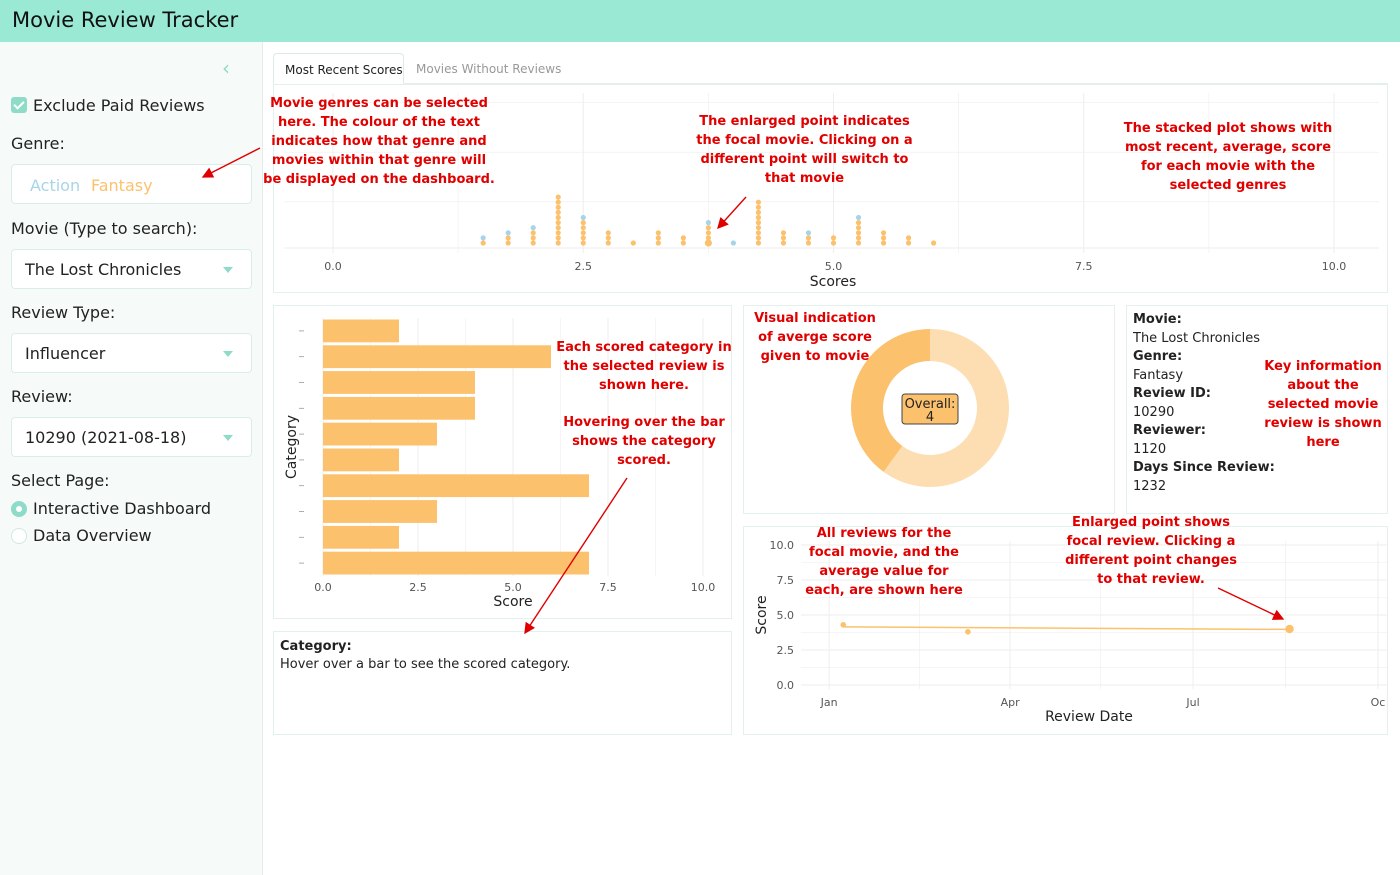 This screenshot has width=1400, height=875. Describe the element at coordinates (131, 437) in the screenshot. I see `review-select: 10290 (2021-08-18)` at that location.